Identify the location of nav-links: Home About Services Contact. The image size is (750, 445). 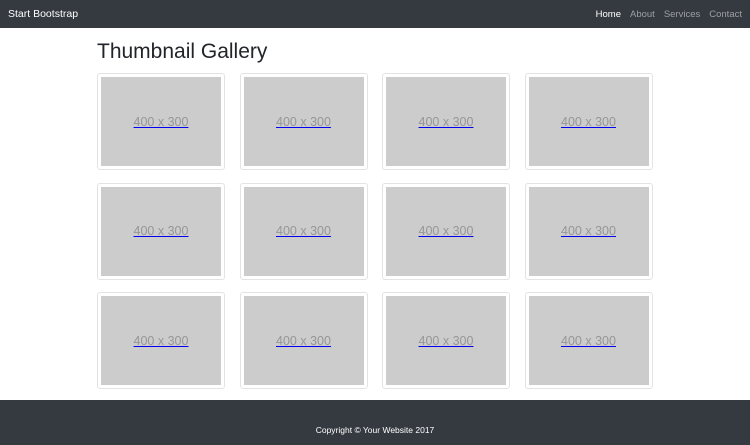
(669, 14).